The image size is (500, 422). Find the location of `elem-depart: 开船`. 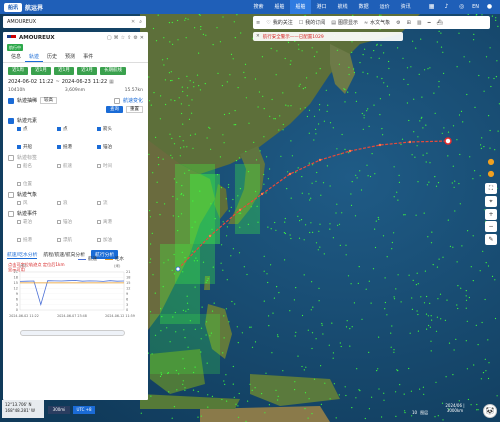

elem-depart: 开船 is located at coordinates (31, 147).